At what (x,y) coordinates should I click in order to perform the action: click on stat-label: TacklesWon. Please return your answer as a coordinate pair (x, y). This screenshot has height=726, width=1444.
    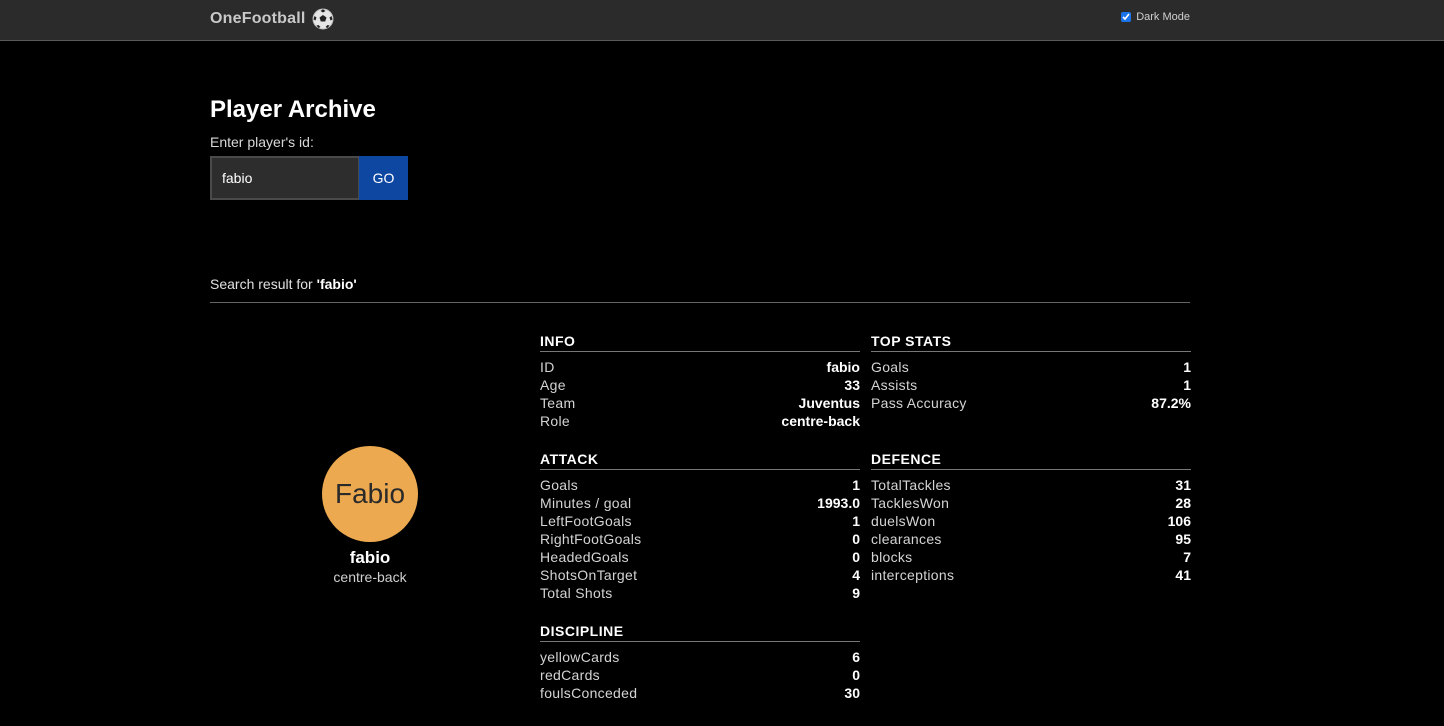
    Looking at the image, I should click on (910, 503).